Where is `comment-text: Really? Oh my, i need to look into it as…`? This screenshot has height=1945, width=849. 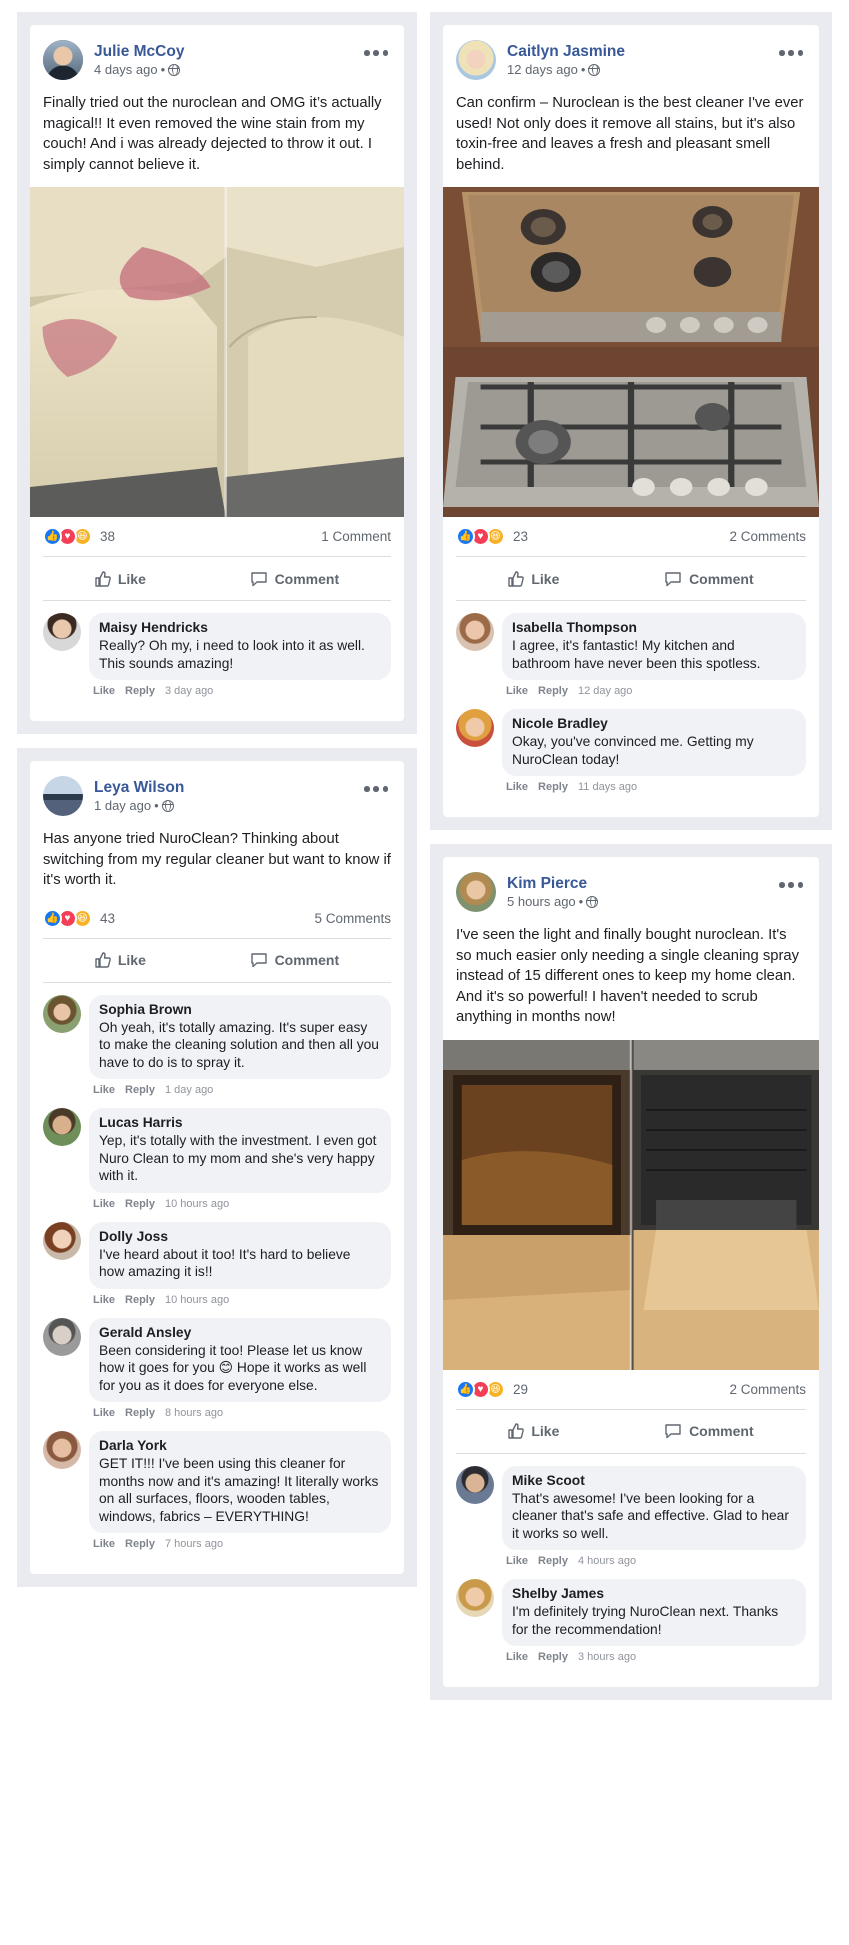 comment-text: Really? Oh my, i need to look into it as… is located at coordinates (232, 654).